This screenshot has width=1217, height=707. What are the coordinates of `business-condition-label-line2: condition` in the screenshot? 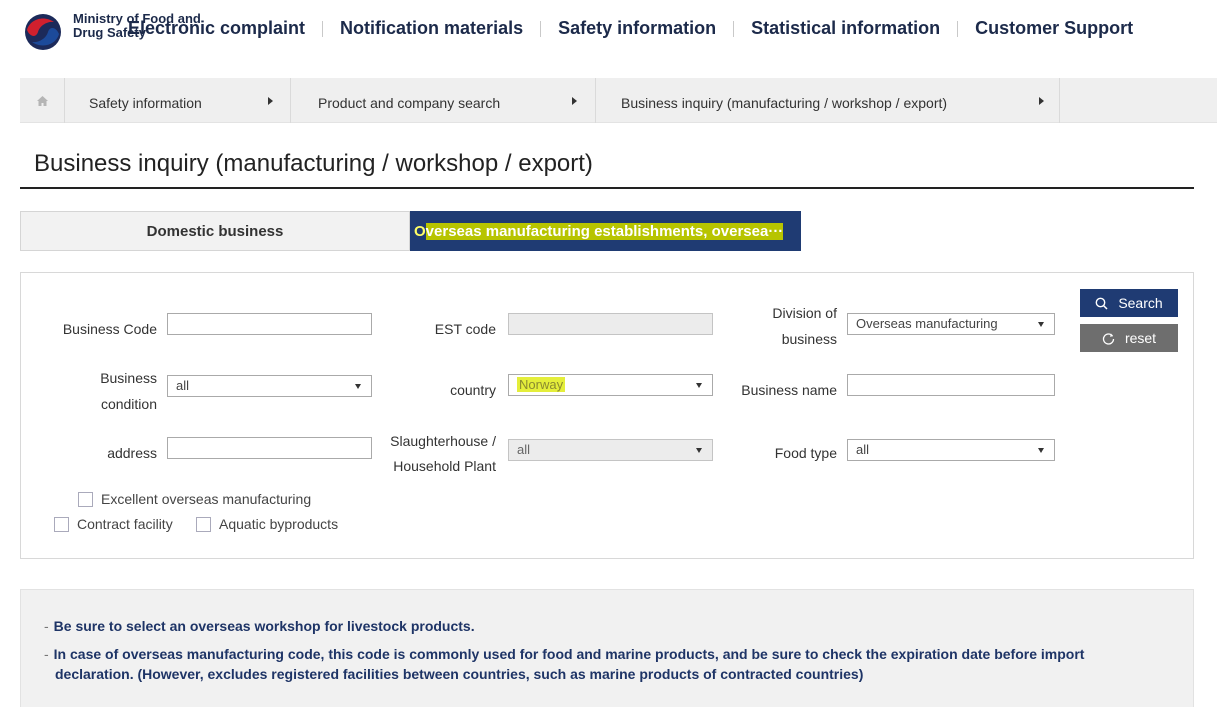 It's located at (128, 404).